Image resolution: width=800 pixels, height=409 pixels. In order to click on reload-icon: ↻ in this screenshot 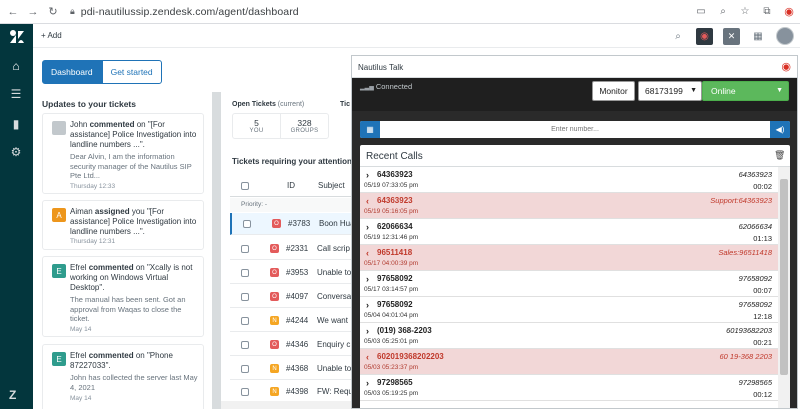, I will do `click(53, 12)`.